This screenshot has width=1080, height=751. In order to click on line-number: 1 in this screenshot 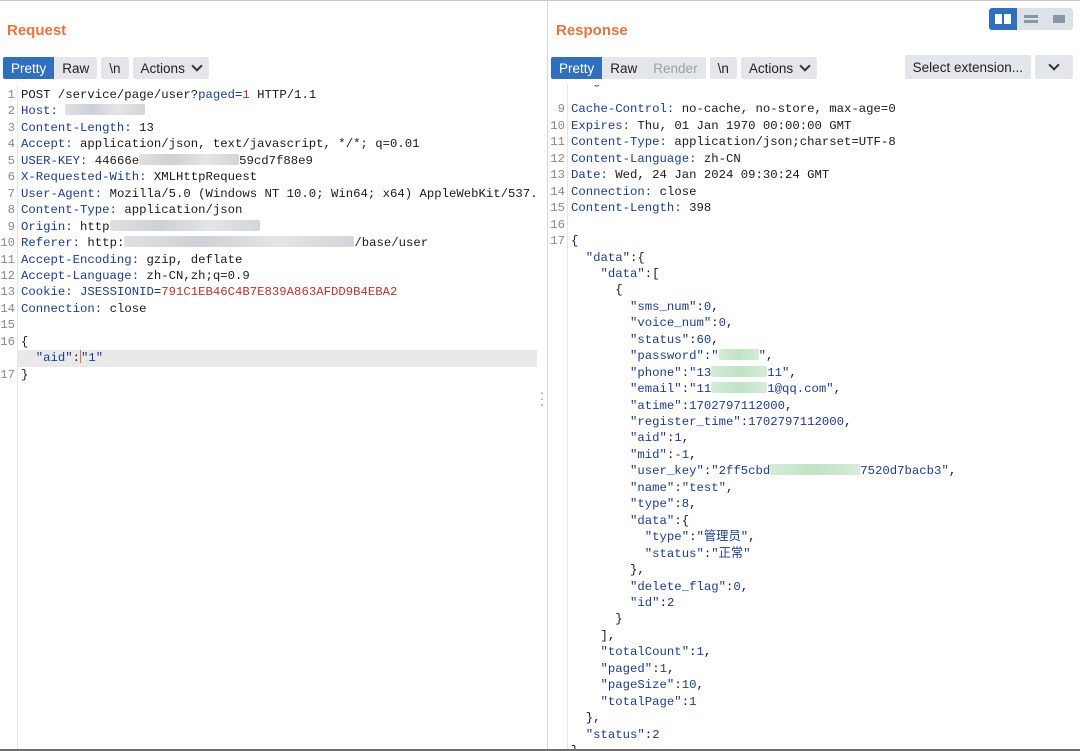, I will do `click(11, 95)`.